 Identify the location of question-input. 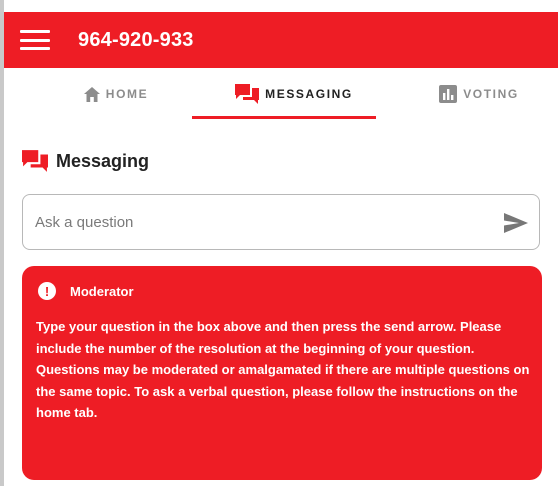
(255, 222).